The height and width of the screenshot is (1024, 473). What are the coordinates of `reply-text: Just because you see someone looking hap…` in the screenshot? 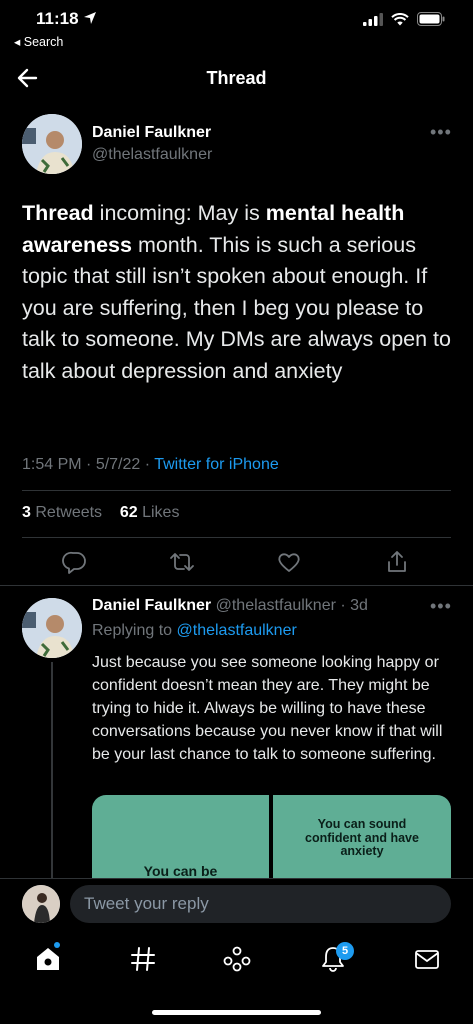 It's located at (267, 708).